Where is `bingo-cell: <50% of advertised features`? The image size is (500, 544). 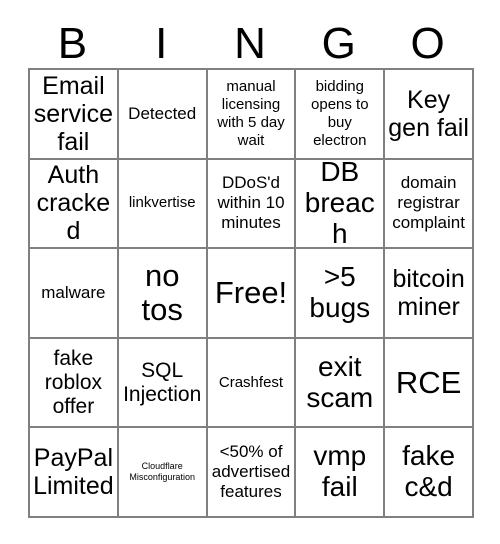
bingo-cell: <50% of advertised features is located at coordinates (252, 473).